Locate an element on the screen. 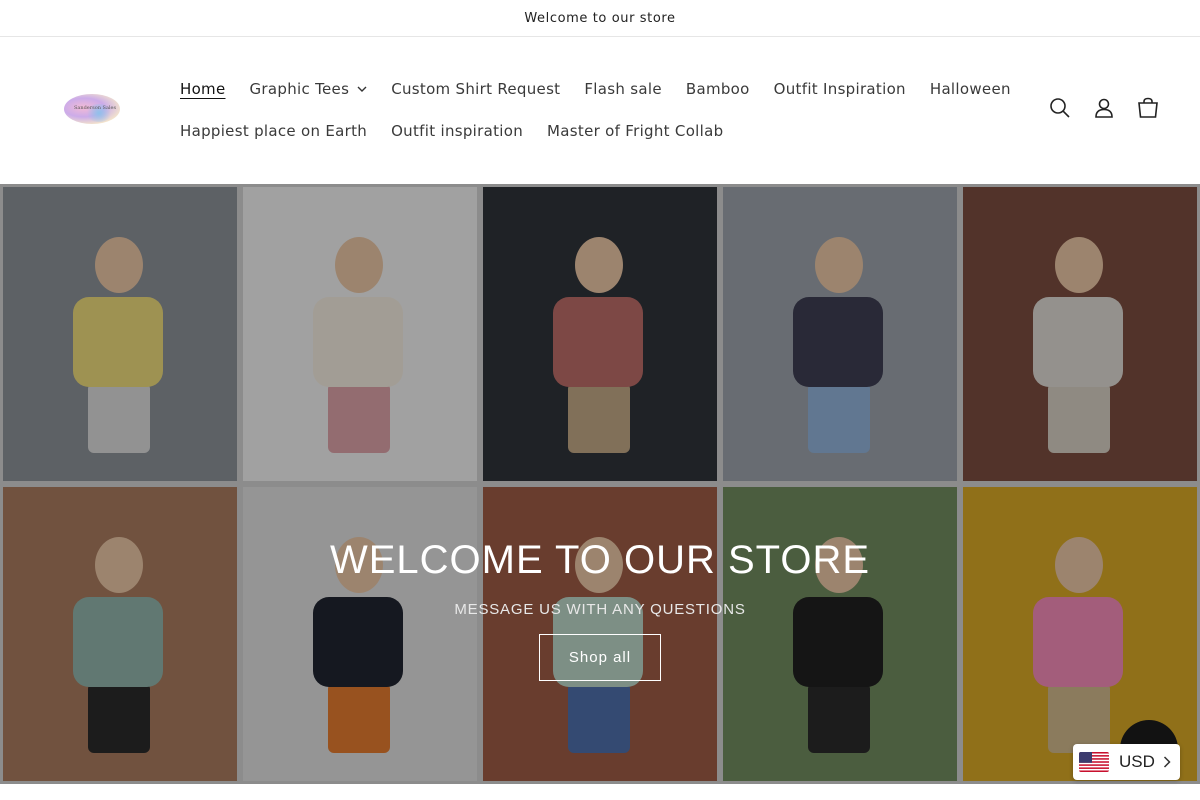  nav-link-bamboo: Bamboo is located at coordinates (718, 89).